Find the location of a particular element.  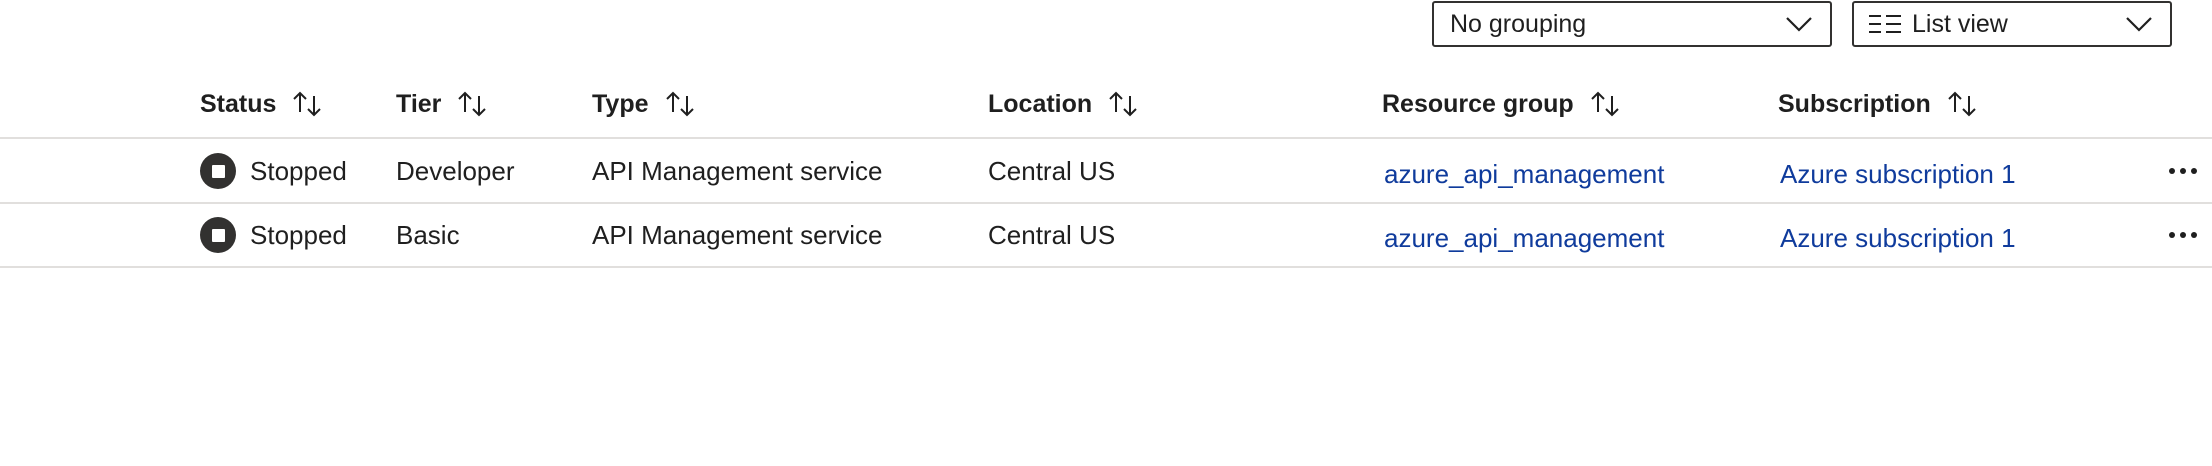

column-header-resource-group: Resource group is located at coordinates (1503, 104).